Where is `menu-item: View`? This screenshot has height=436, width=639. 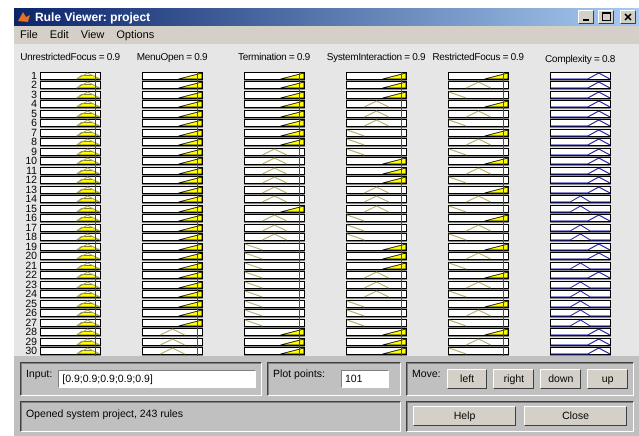 menu-item: View is located at coordinates (92, 34).